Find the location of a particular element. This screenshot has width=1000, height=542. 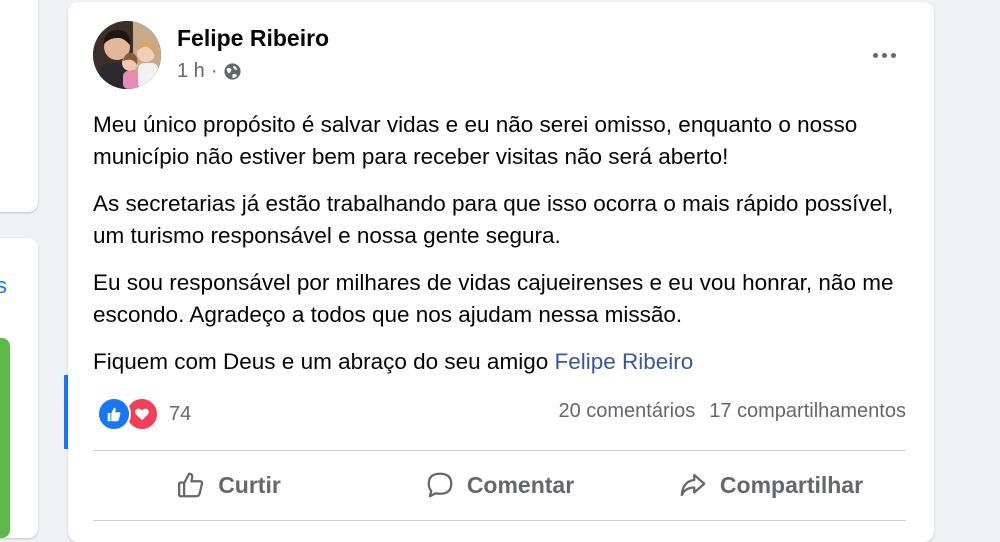

like-label: Curtir is located at coordinates (249, 484).